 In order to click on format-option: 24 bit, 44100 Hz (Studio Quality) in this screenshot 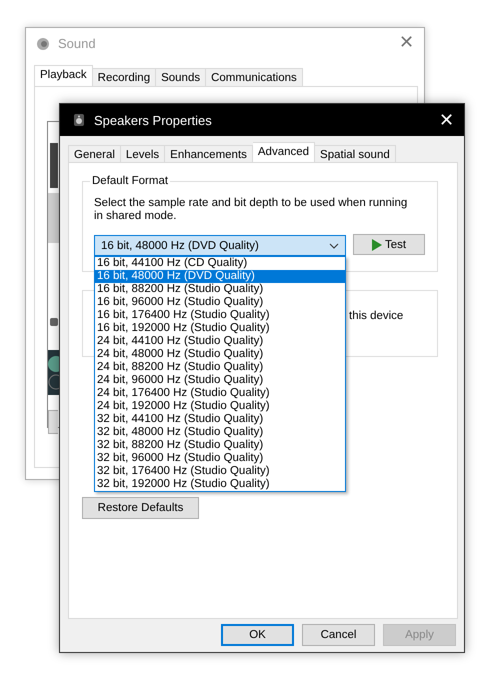, I will do `click(220, 341)`.